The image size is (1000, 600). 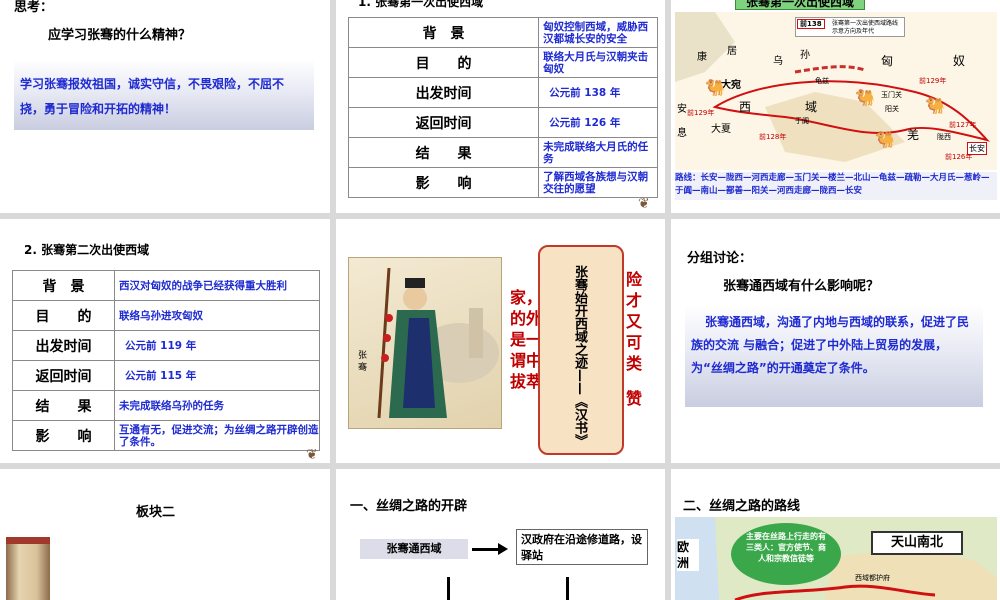 What do you see at coordinates (634, 300) in the screenshot?
I see `quote-line: 才` at bounding box center [634, 300].